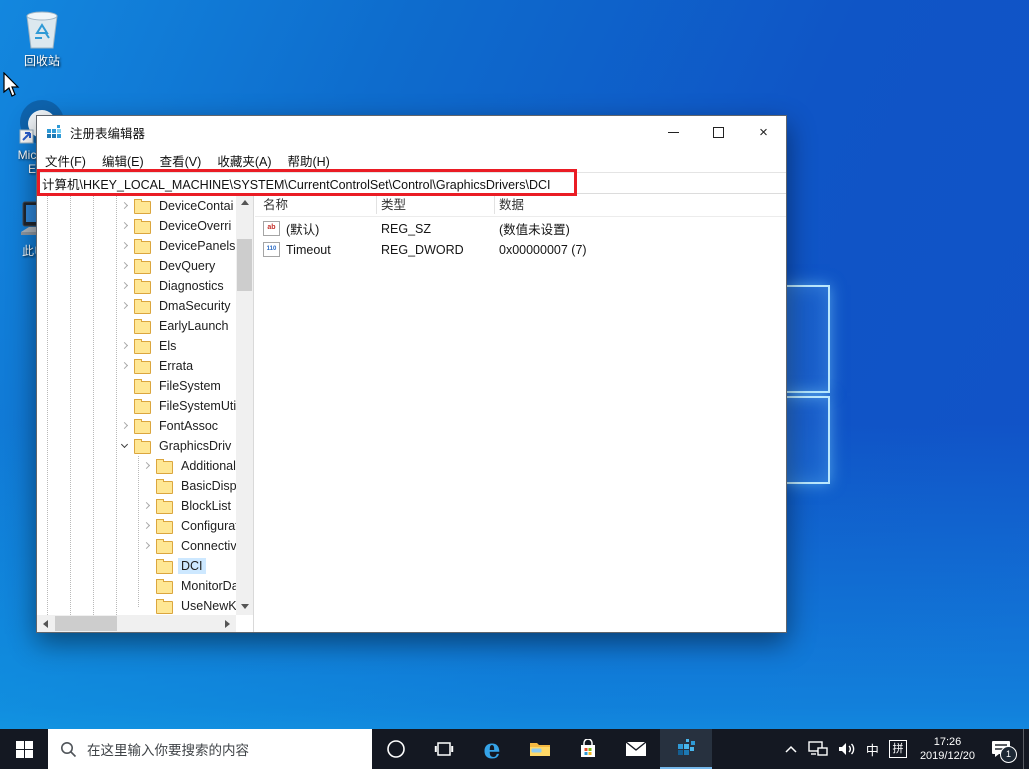  I want to click on microsoft-store-icon, so click(588, 748).